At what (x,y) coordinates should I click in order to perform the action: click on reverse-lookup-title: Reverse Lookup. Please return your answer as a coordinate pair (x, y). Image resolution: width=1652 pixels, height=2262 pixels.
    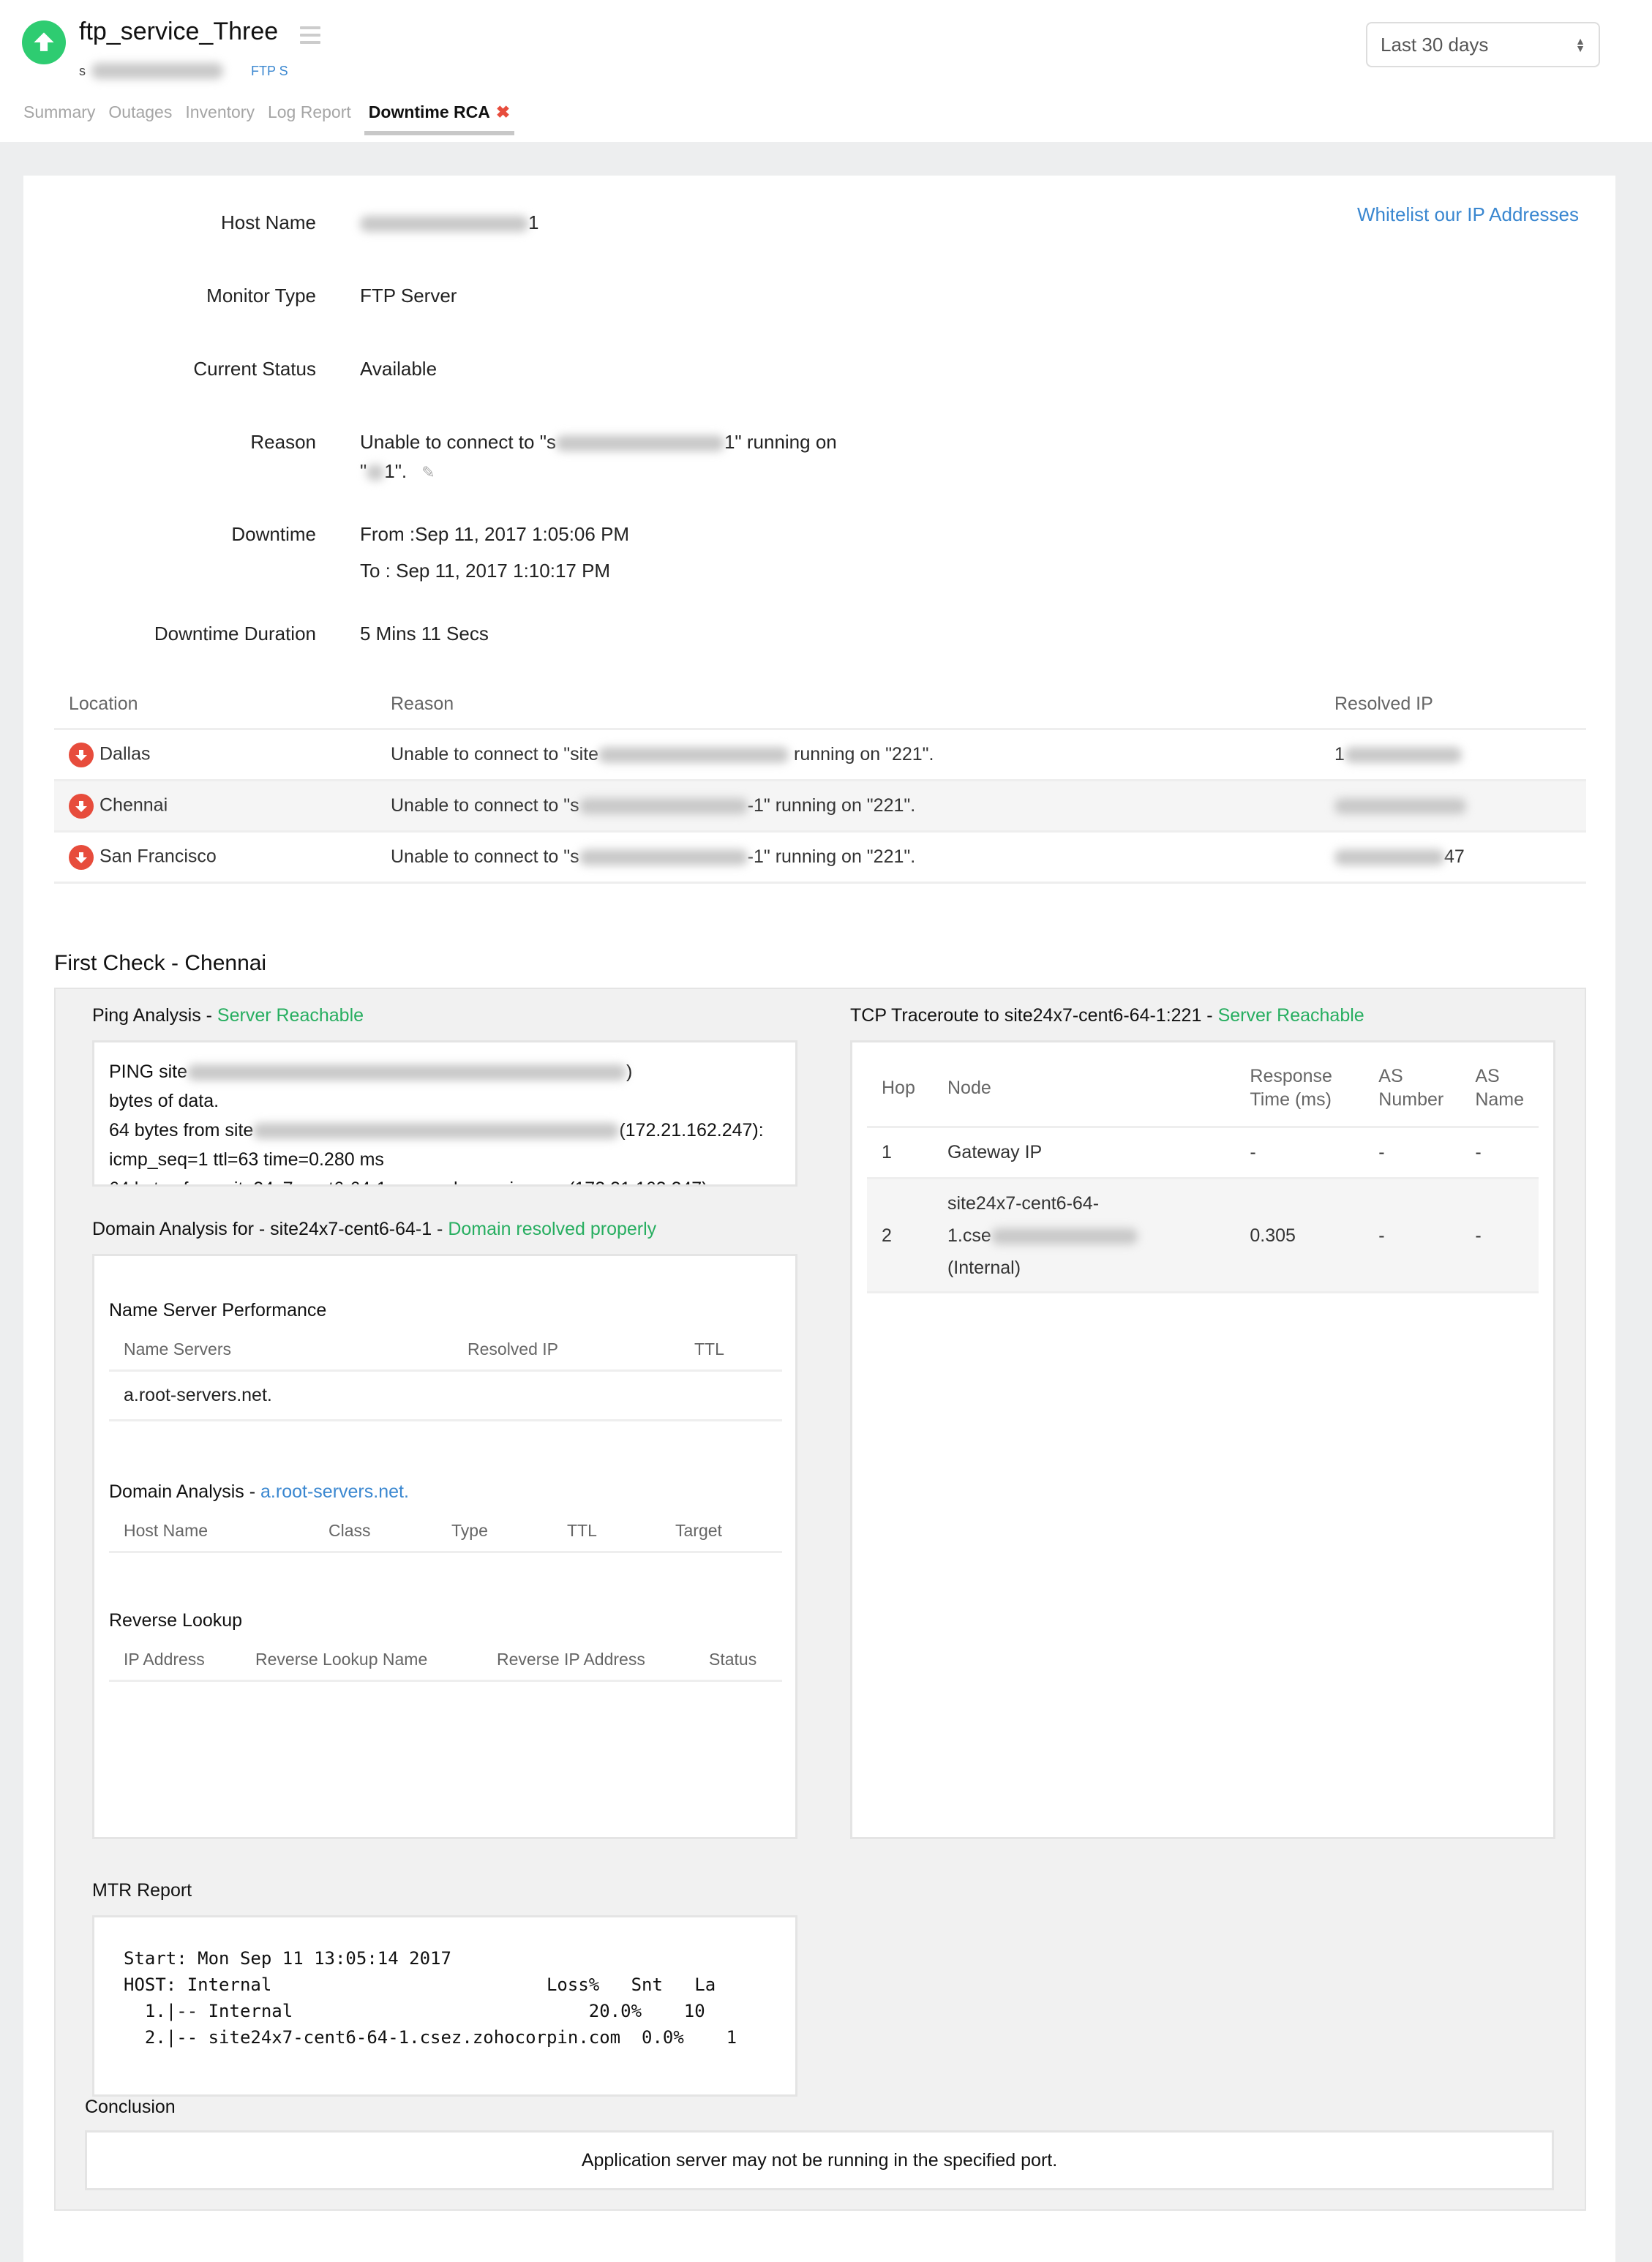
    Looking at the image, I should click on (176, 1621).